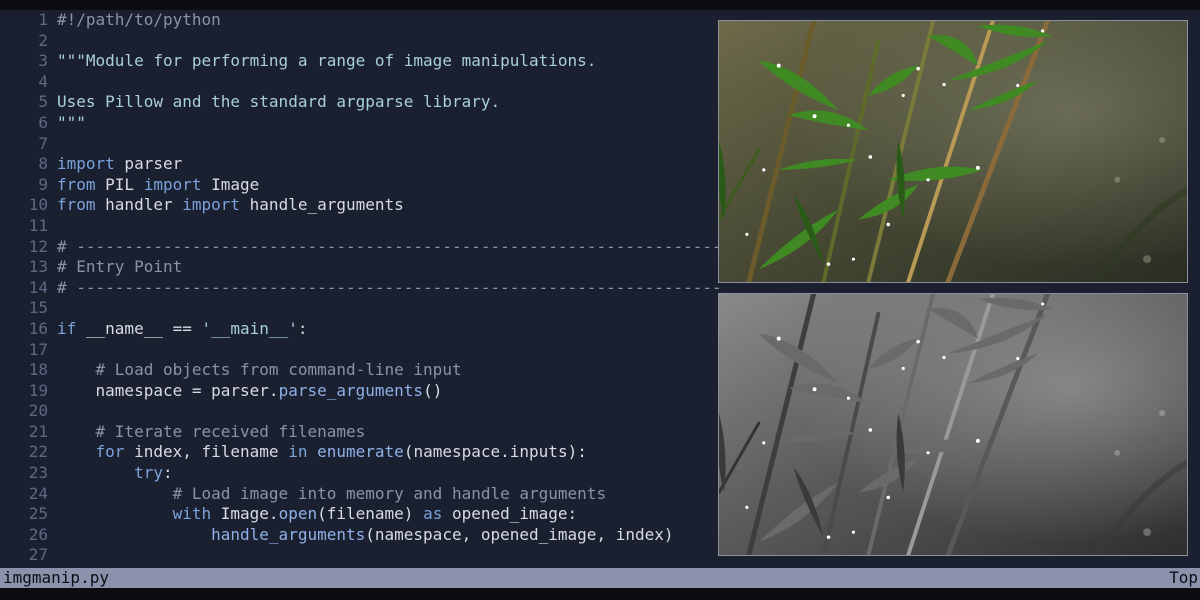 The height and width of the screenshot is (600, 1200). Describe the element at coordinates (351, 390) in the screenshot. I see `code-token-func: parse_arguments` at that location.